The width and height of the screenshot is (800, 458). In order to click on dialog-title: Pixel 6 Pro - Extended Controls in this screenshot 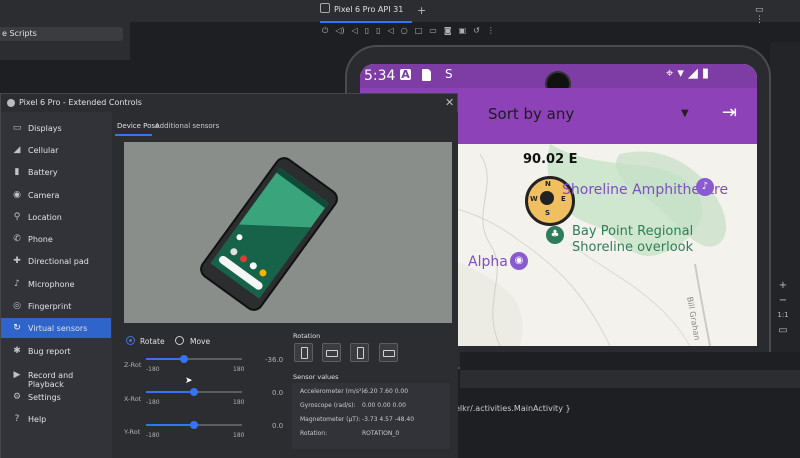, I will do `click(80, 102)`.